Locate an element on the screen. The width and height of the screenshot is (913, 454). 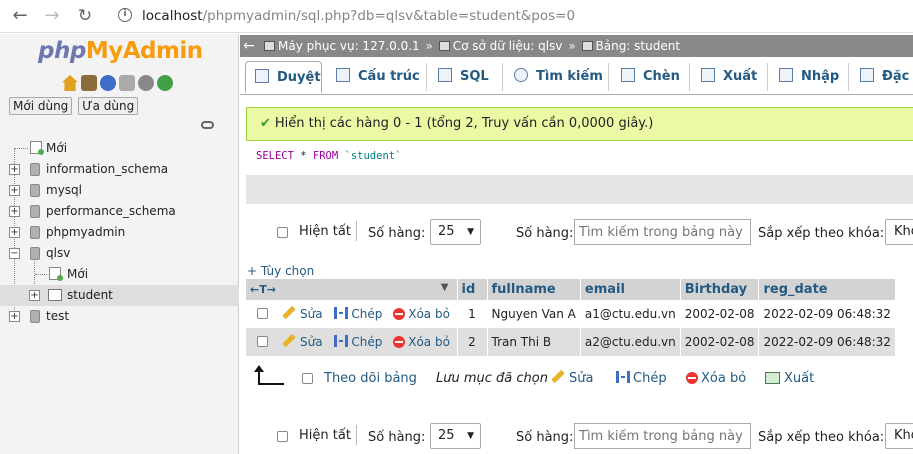
recent-tables-button: Mới dùng is located at coordinates (41, 106).